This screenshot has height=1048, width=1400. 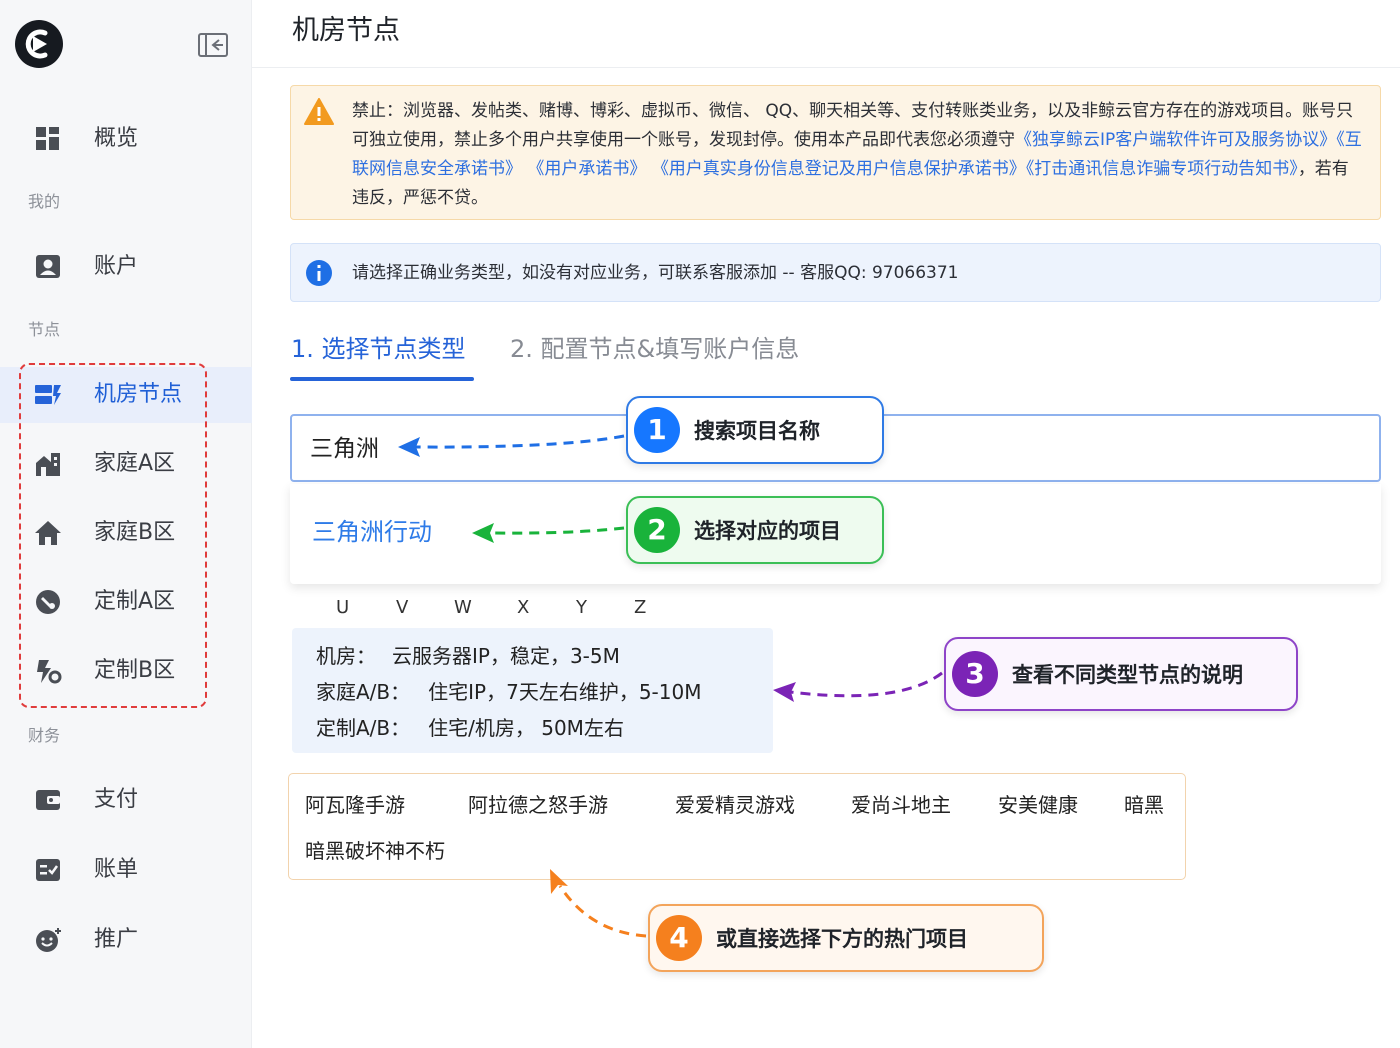 I want to click on hot-project-item: 安美健康, so click(x=1038, y=805).